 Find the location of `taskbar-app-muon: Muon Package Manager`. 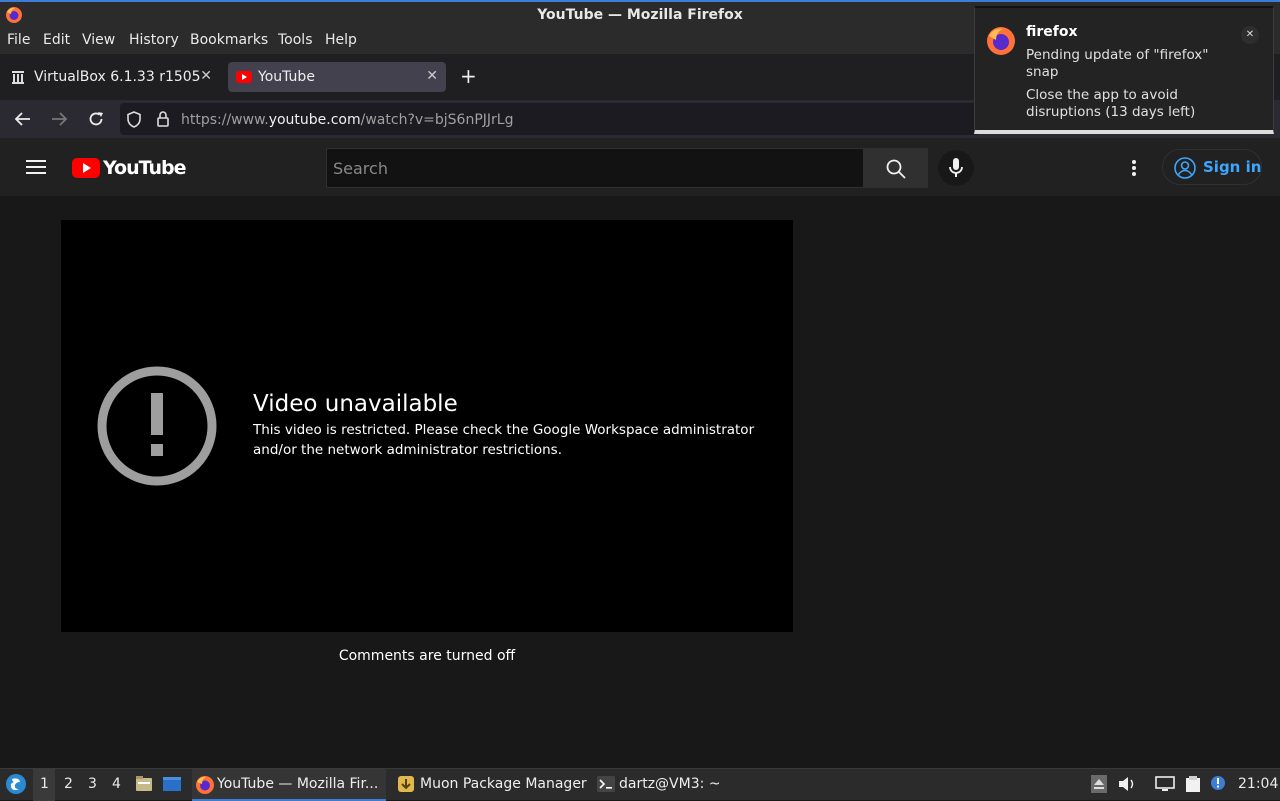

taskbar-app-muon: Muon Package Manager is located at coordinates (490, 785).